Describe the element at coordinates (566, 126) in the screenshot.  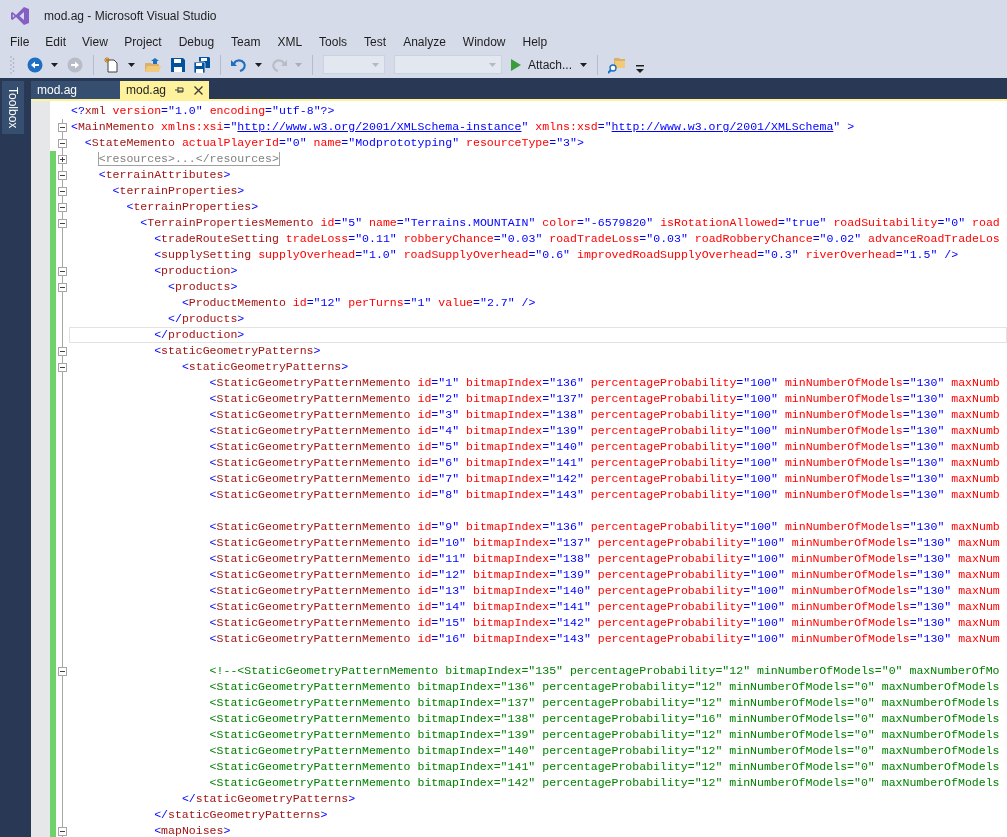
I see `code-text: " xmlns:xsd="` at that location.